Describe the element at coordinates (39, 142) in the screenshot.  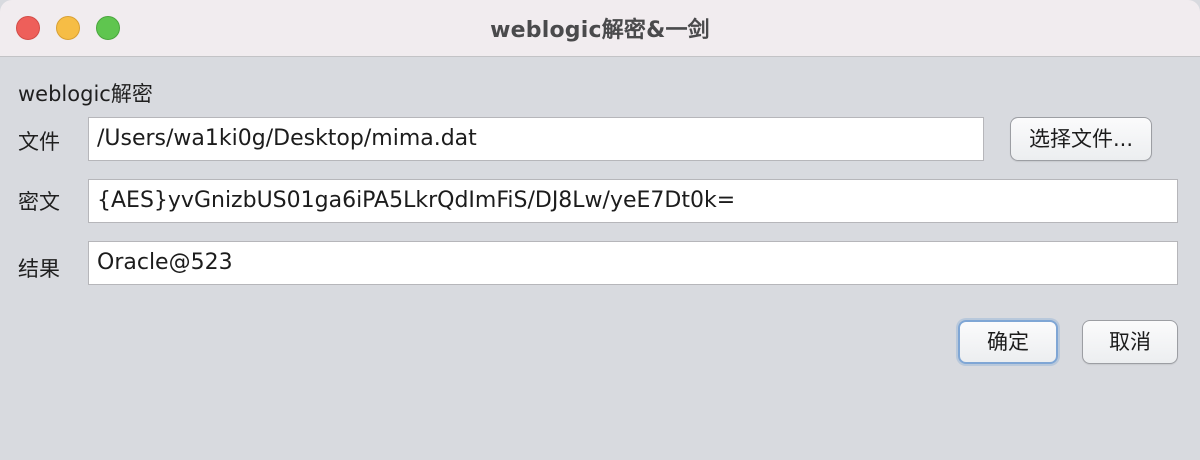
I see `file-label: 文件` at that location.